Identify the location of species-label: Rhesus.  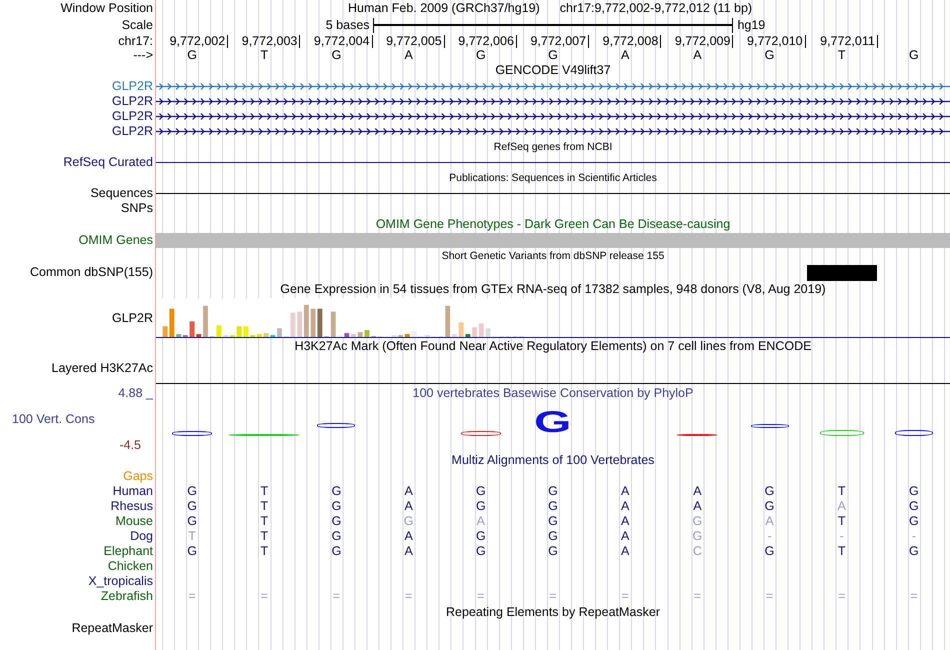
(131, 506).